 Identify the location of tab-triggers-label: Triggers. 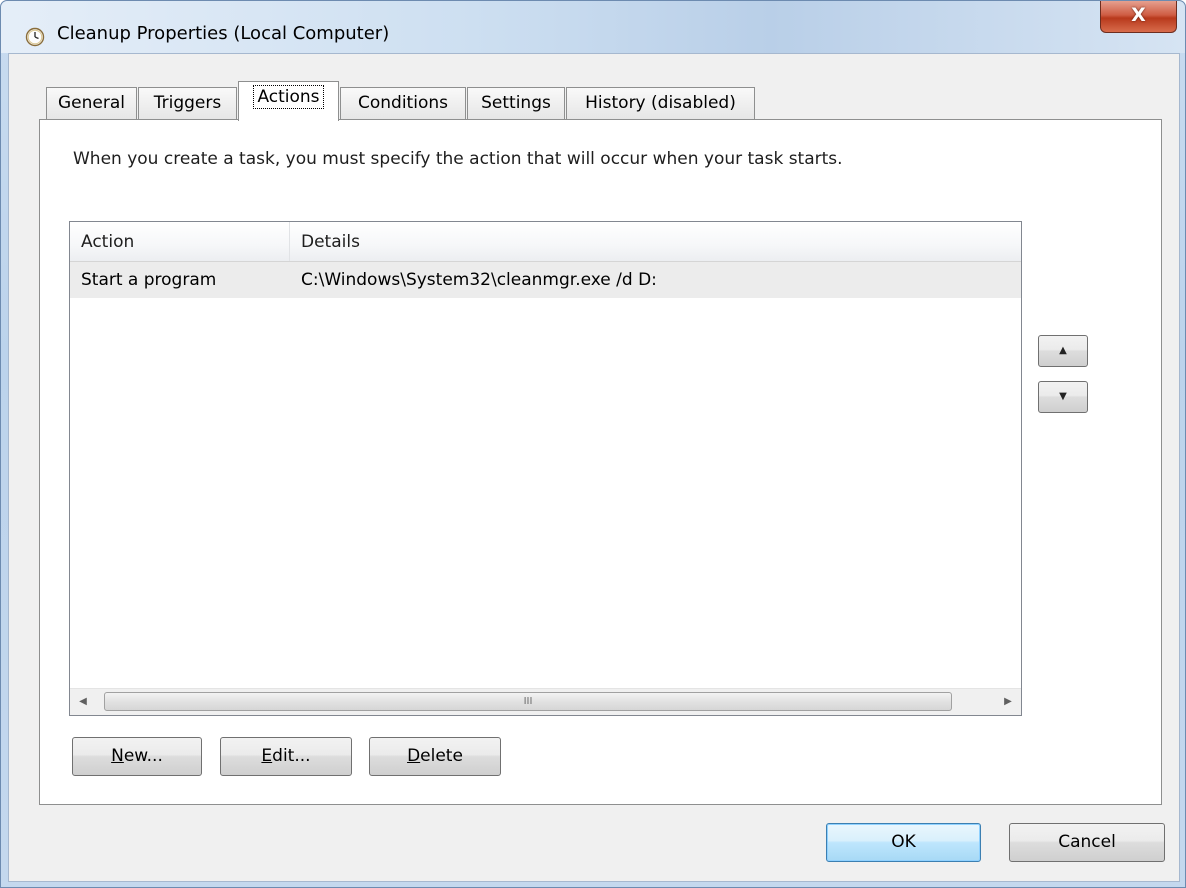
(187, 103).